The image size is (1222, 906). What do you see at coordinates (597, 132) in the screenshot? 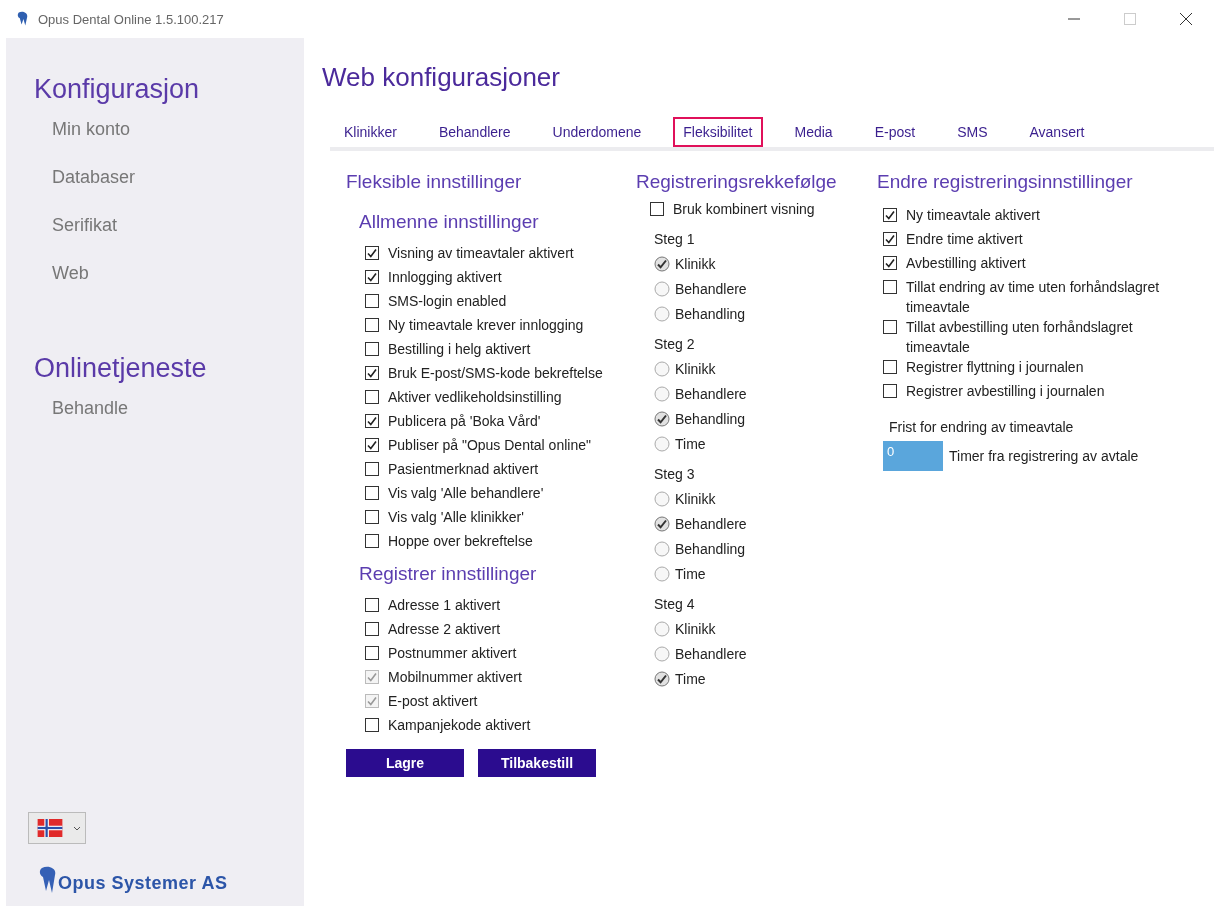
I see `tab: Underdomene` at bounding box center [597, 132].